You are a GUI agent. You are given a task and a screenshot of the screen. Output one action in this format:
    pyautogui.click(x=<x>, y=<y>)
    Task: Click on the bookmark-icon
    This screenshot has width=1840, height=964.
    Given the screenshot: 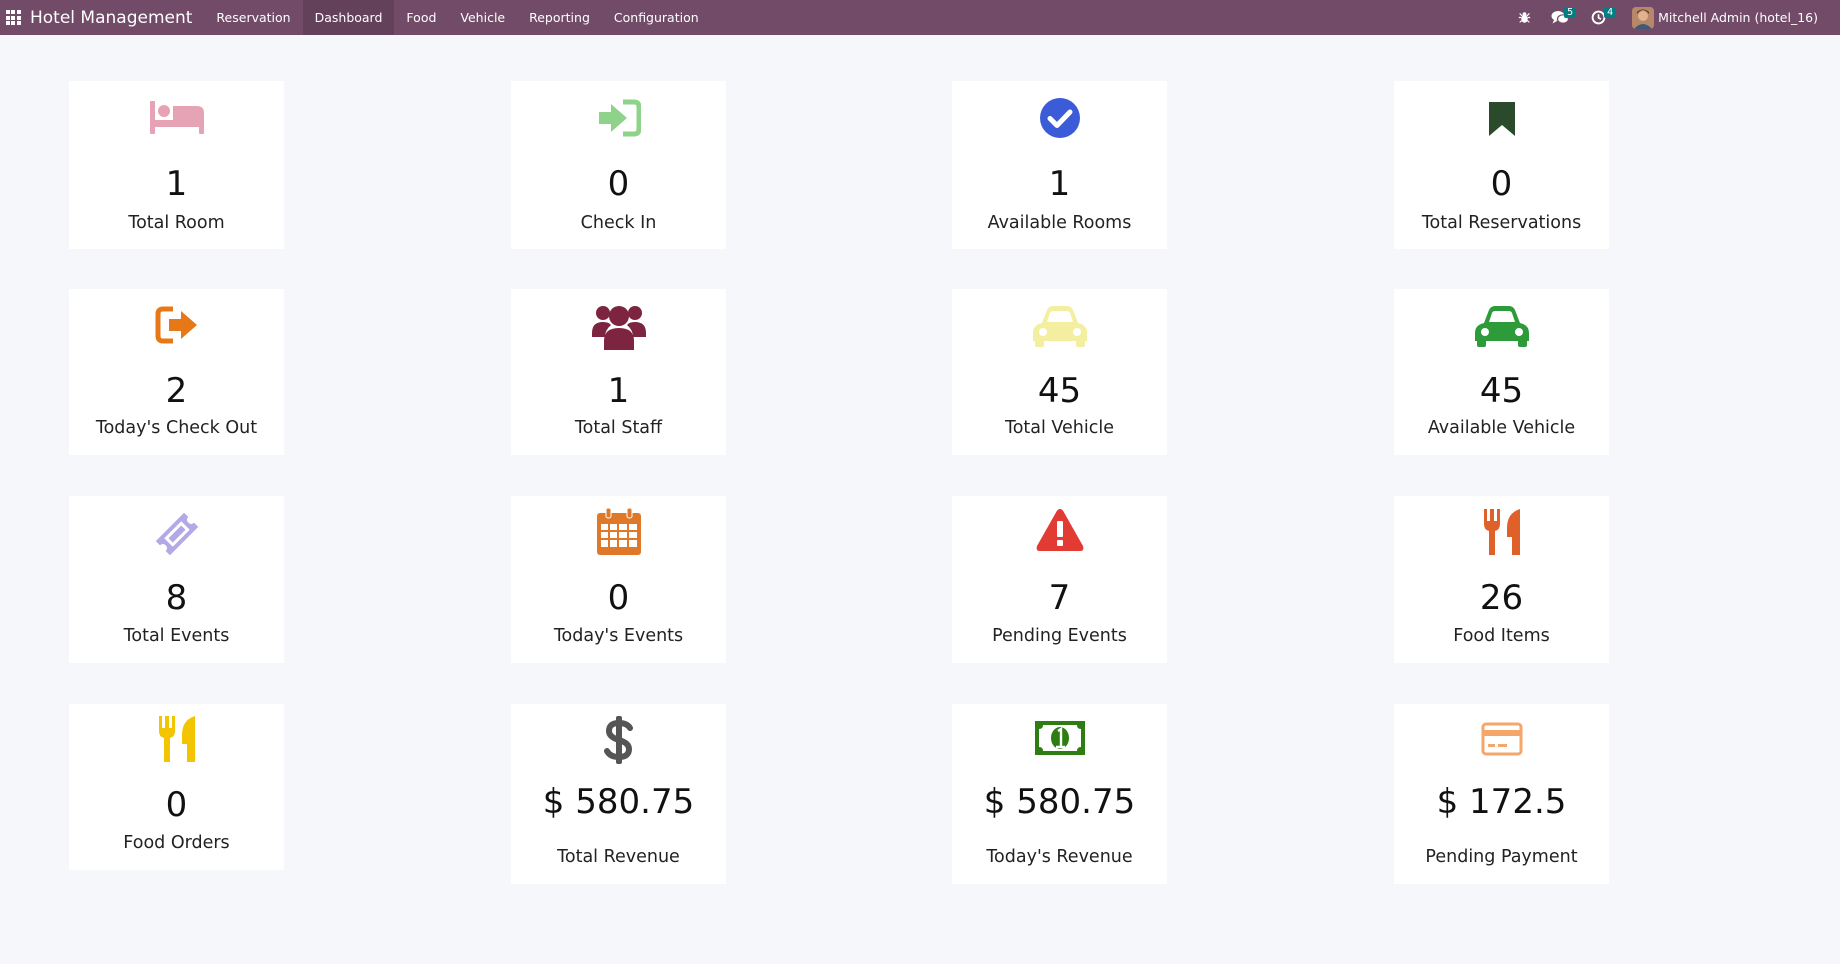 What is the action you would take?
    pyautogui.click(x=1501, y=119)
    